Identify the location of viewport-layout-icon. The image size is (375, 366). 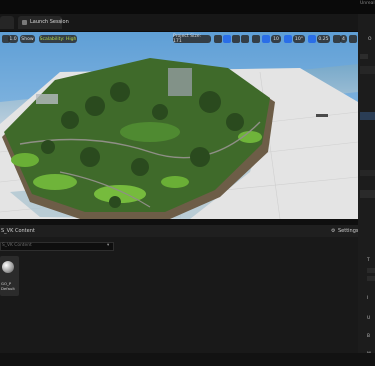
(353, 39).